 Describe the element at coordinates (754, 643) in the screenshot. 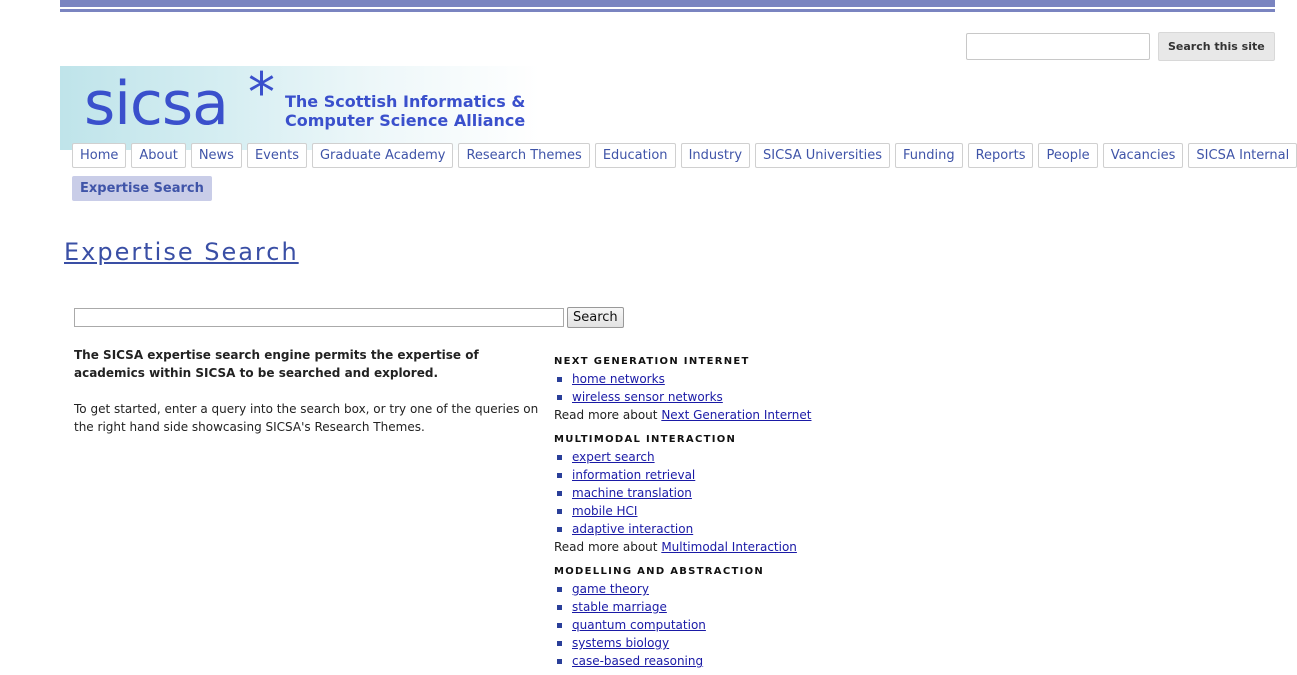

I see `list-item: systems biology` at that location.